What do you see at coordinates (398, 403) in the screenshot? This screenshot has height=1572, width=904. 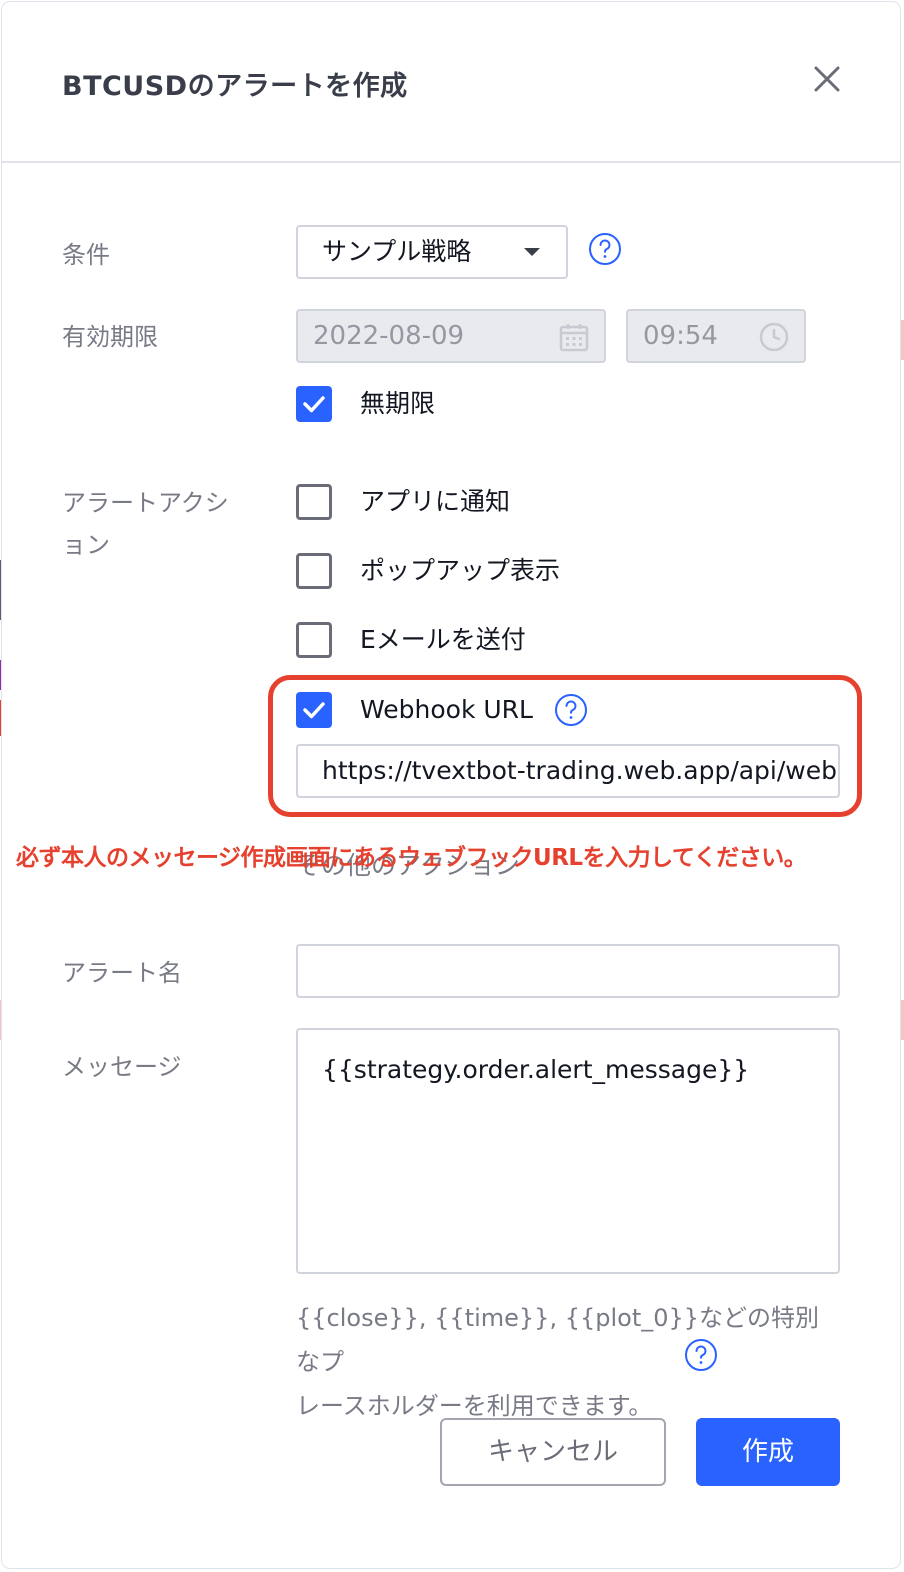 I see `unlimited-label: 無期限` at bounding box center [398, 403].